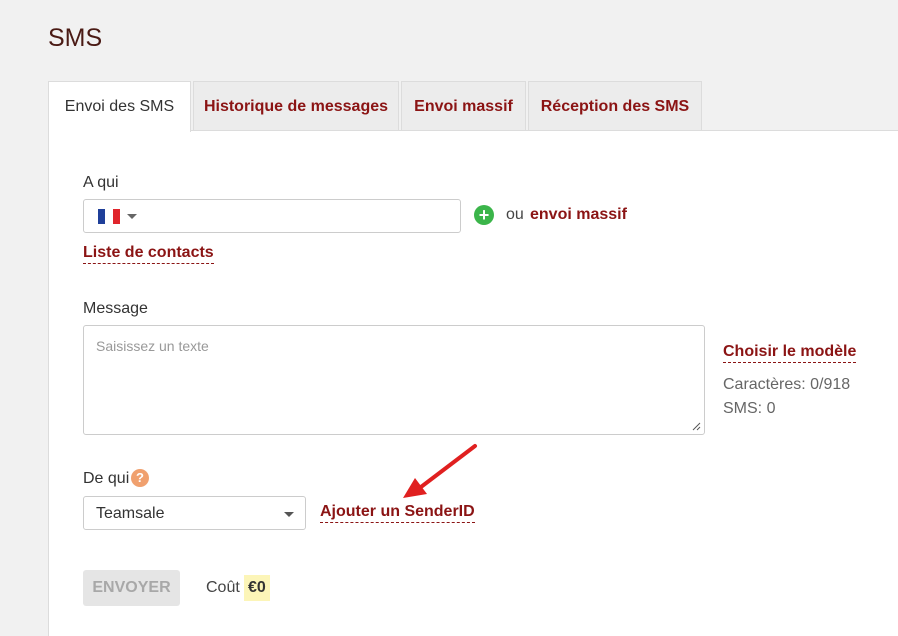 The image size is (898, 636). What do you see at coordinates (131, 588) in the screenshot?
I see `send-button: ENVOYER` at bounding box center [131, 588].